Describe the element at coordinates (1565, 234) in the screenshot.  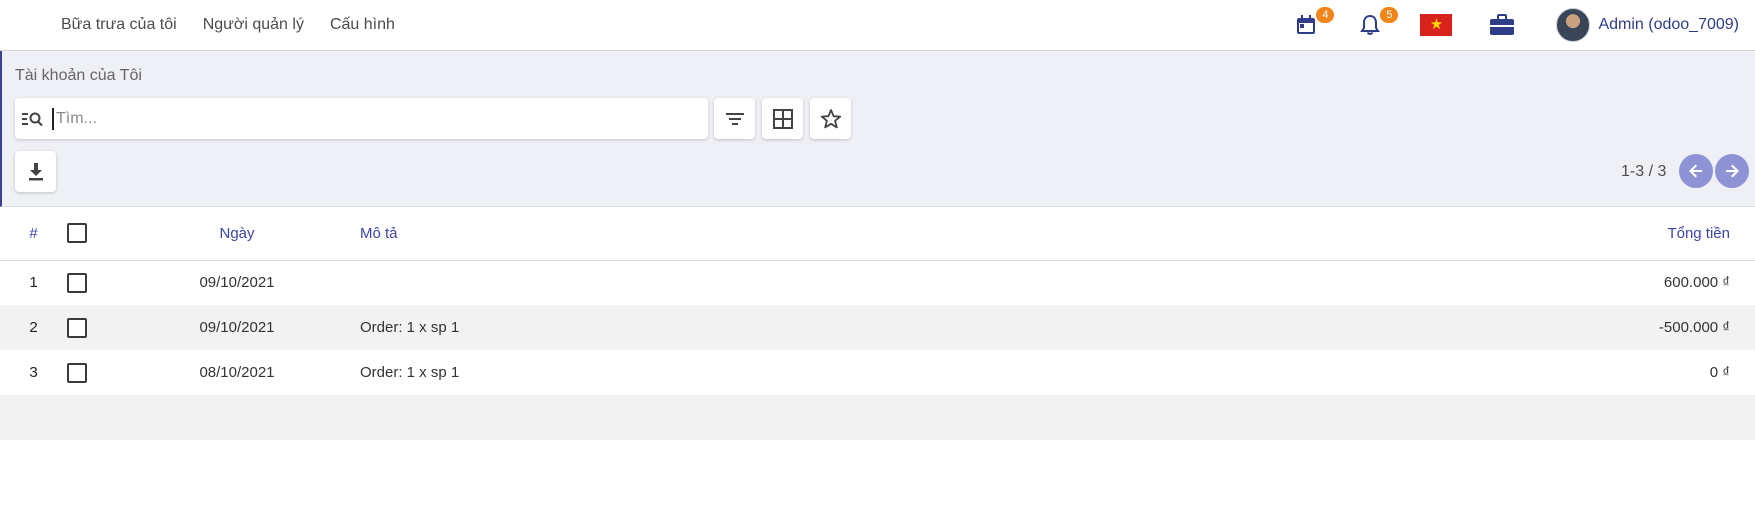
I see `header-total: Tổng tiền` at that location.